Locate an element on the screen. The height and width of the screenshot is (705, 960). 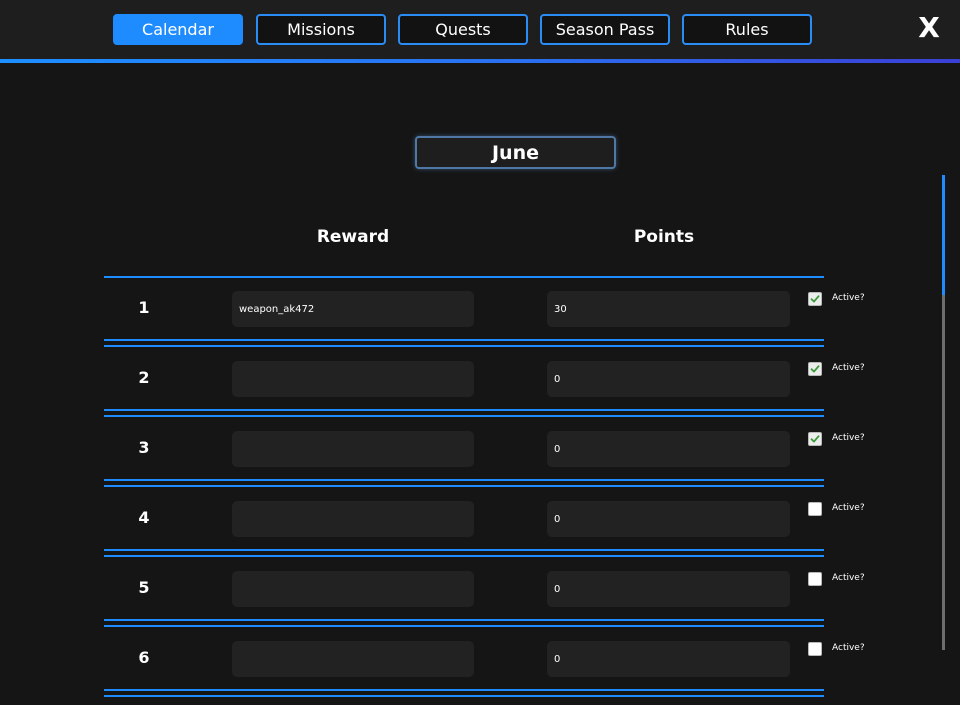
reward-column-header: Reward is located at coordinates (353, 237).